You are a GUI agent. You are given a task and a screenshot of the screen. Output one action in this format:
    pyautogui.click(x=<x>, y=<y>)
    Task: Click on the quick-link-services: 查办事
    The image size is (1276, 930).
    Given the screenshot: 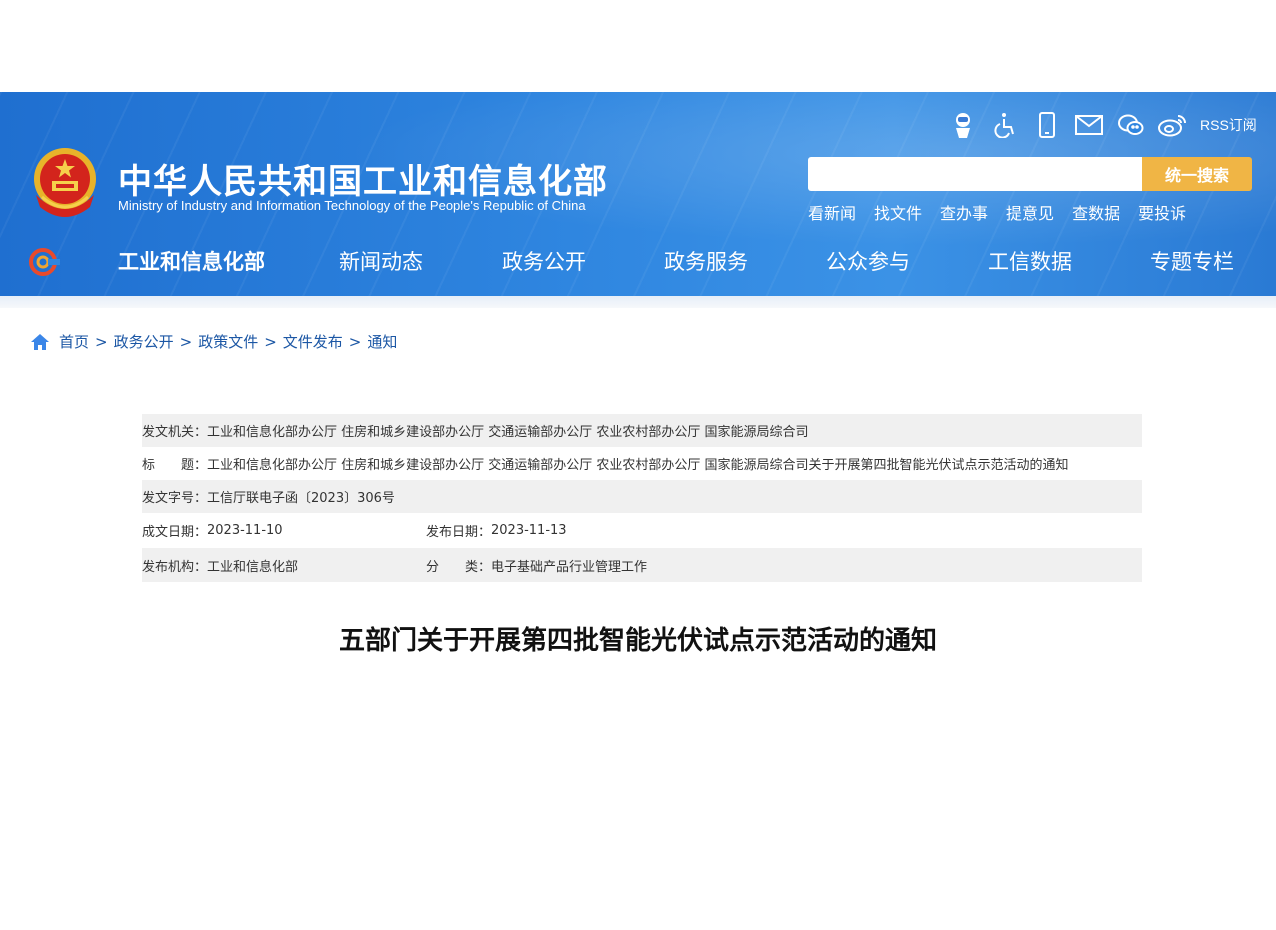 What is the action you would take?
    pyautogui.click(x=964, y=212)
    